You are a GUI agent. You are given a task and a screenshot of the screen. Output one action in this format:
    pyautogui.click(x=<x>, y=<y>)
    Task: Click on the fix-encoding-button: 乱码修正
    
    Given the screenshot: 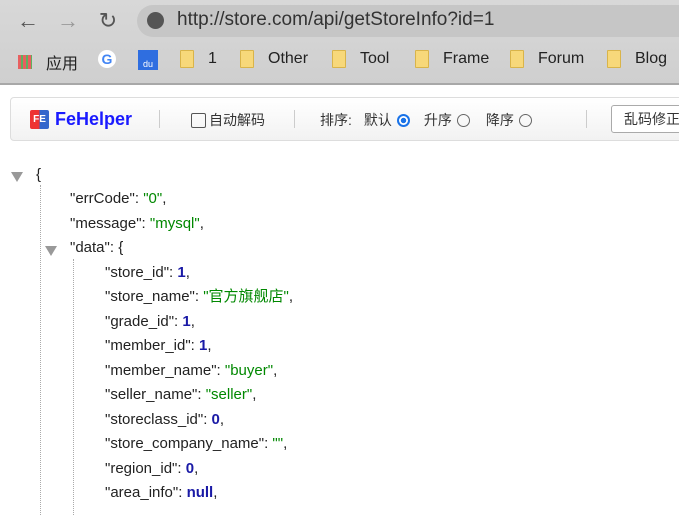 What is the action you would take?
    pyautogui.click(x=645, y=119)
    